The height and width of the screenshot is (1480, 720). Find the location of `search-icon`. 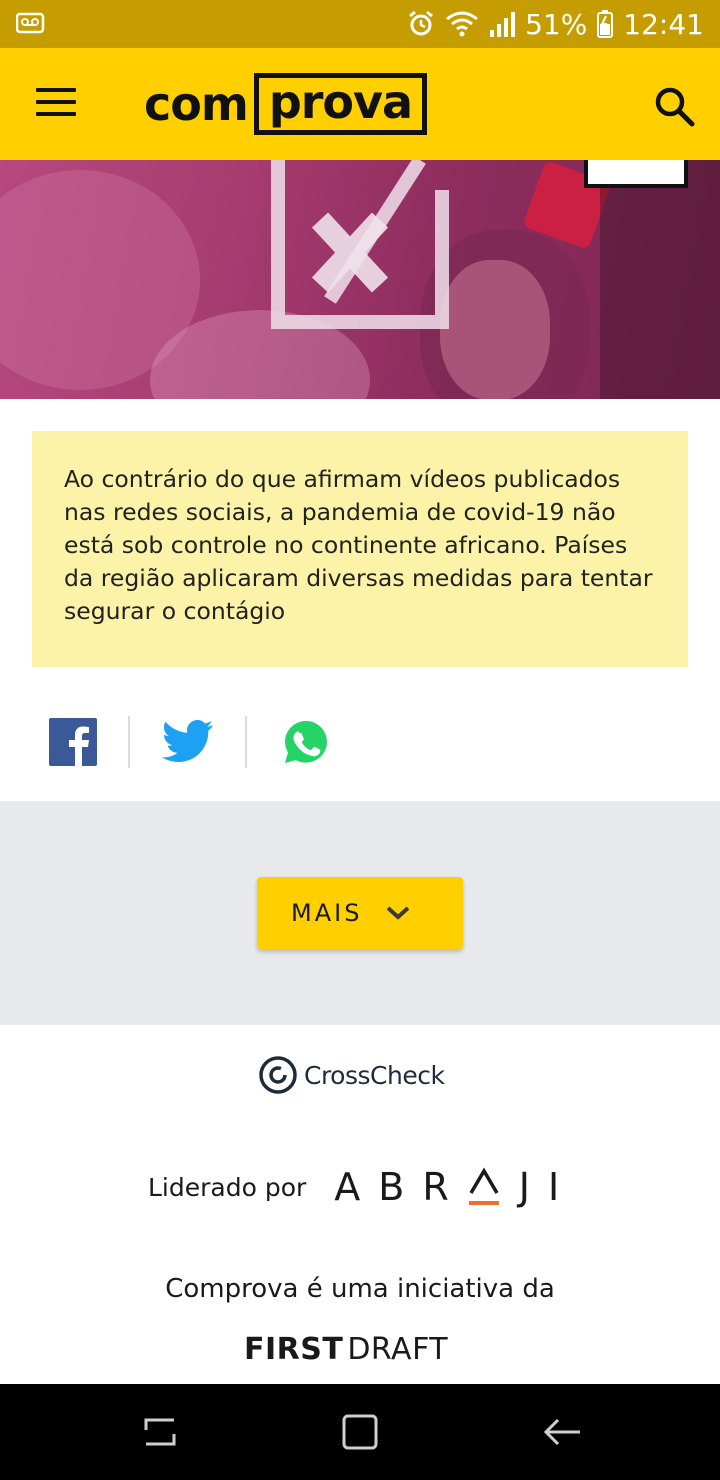

search-icon is located at coordinates (674, 106).